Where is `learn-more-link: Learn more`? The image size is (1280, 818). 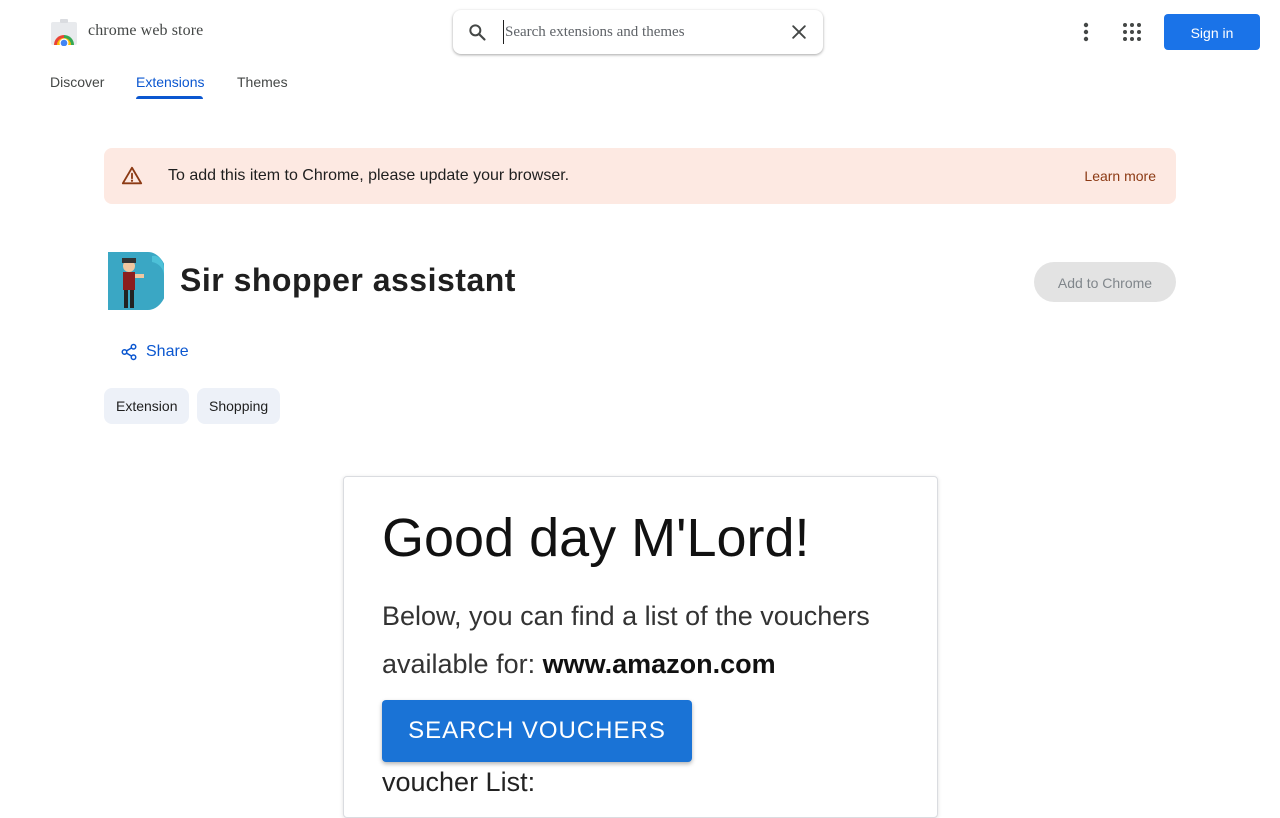
learn-more-link: Learn more is located at coordinates (1120, 176).